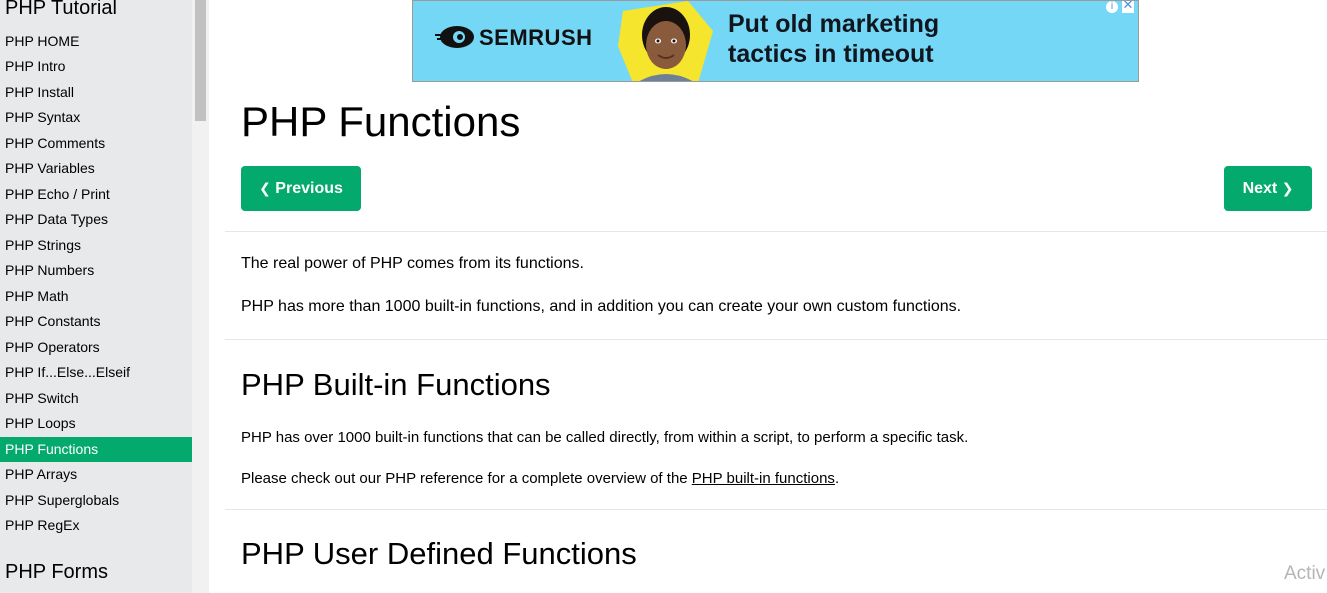  Describe the element at coordinates (536, 37) in the screenshot. I see `ad-brand: SEMRUSH` at that location.